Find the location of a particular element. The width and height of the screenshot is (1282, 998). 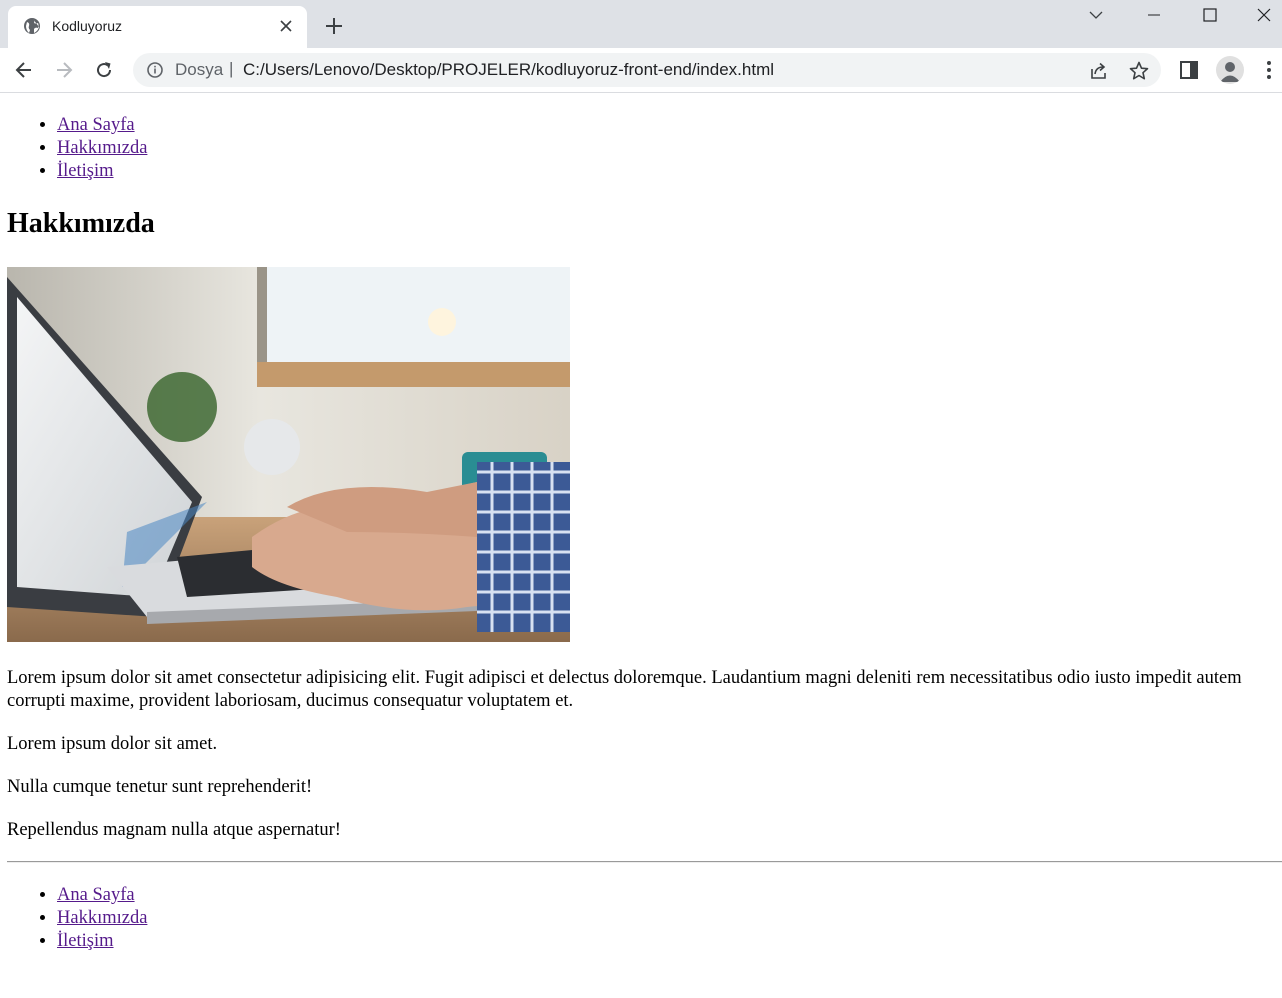

tab-search-button is located at coordinates (1096, 15).